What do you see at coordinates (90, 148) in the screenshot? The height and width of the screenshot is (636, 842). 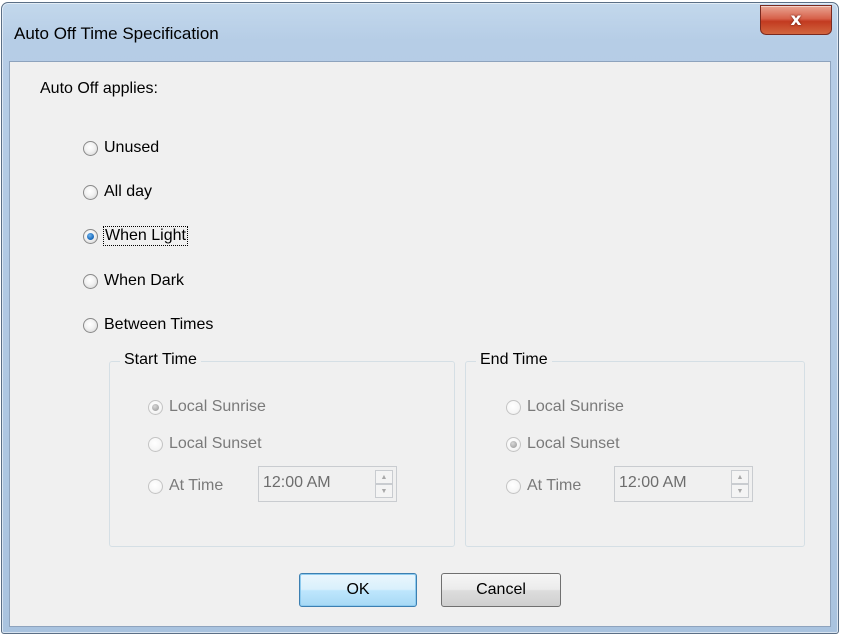 I see `radio-unused` at bounding box center [90, 148].